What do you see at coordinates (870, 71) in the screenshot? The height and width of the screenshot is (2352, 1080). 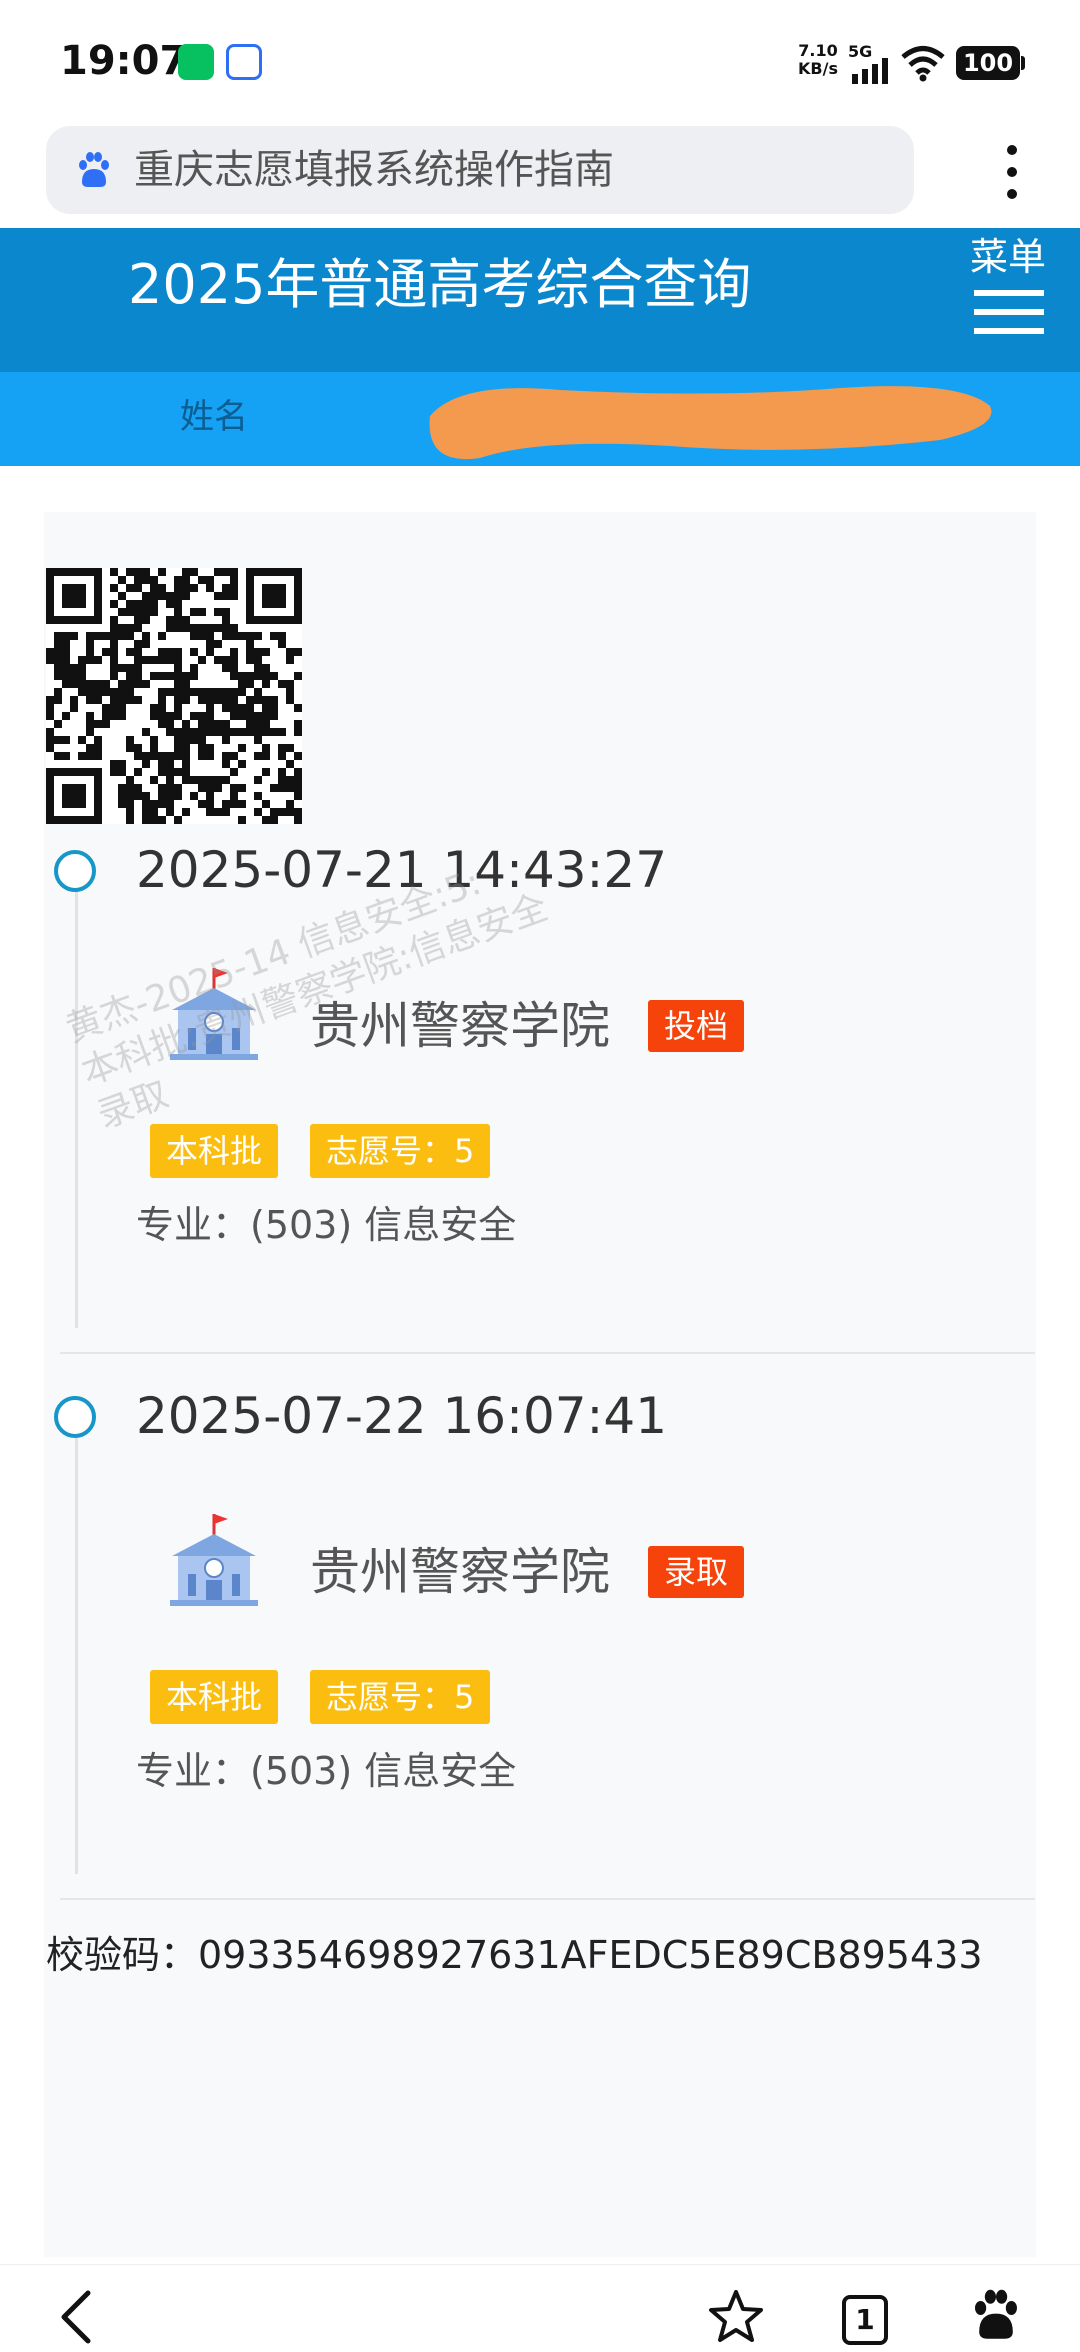 I see `signal-icon` at bounding box center [870, 71].